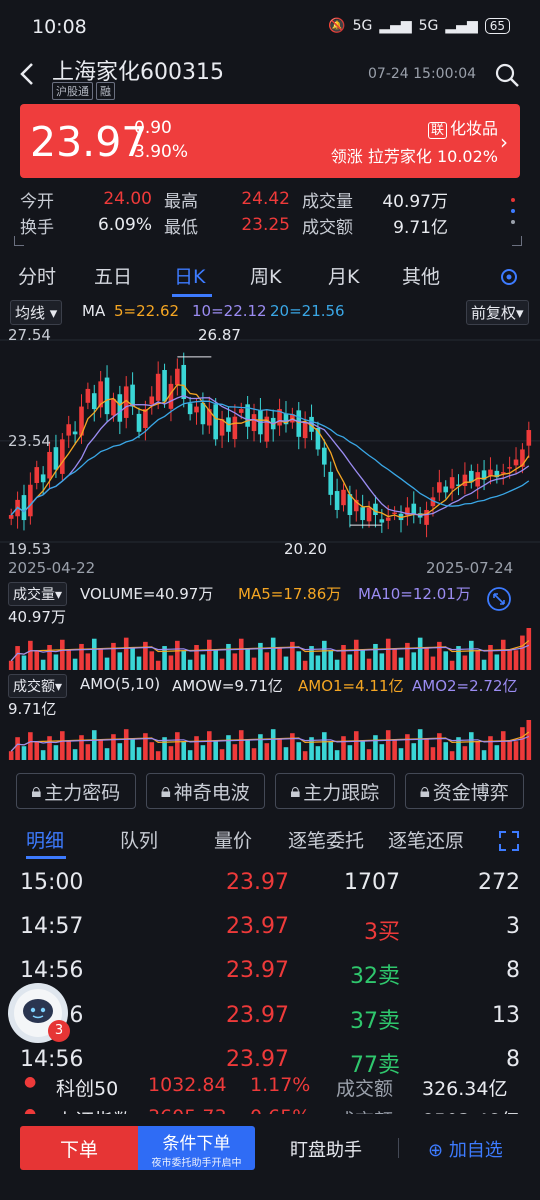 This screenshot has height=1200, width=540. What do you see at coordinates (147, 311) in the screenshot?
I see `ma5-value: 5=22.62` at bounding box center [147, 311].